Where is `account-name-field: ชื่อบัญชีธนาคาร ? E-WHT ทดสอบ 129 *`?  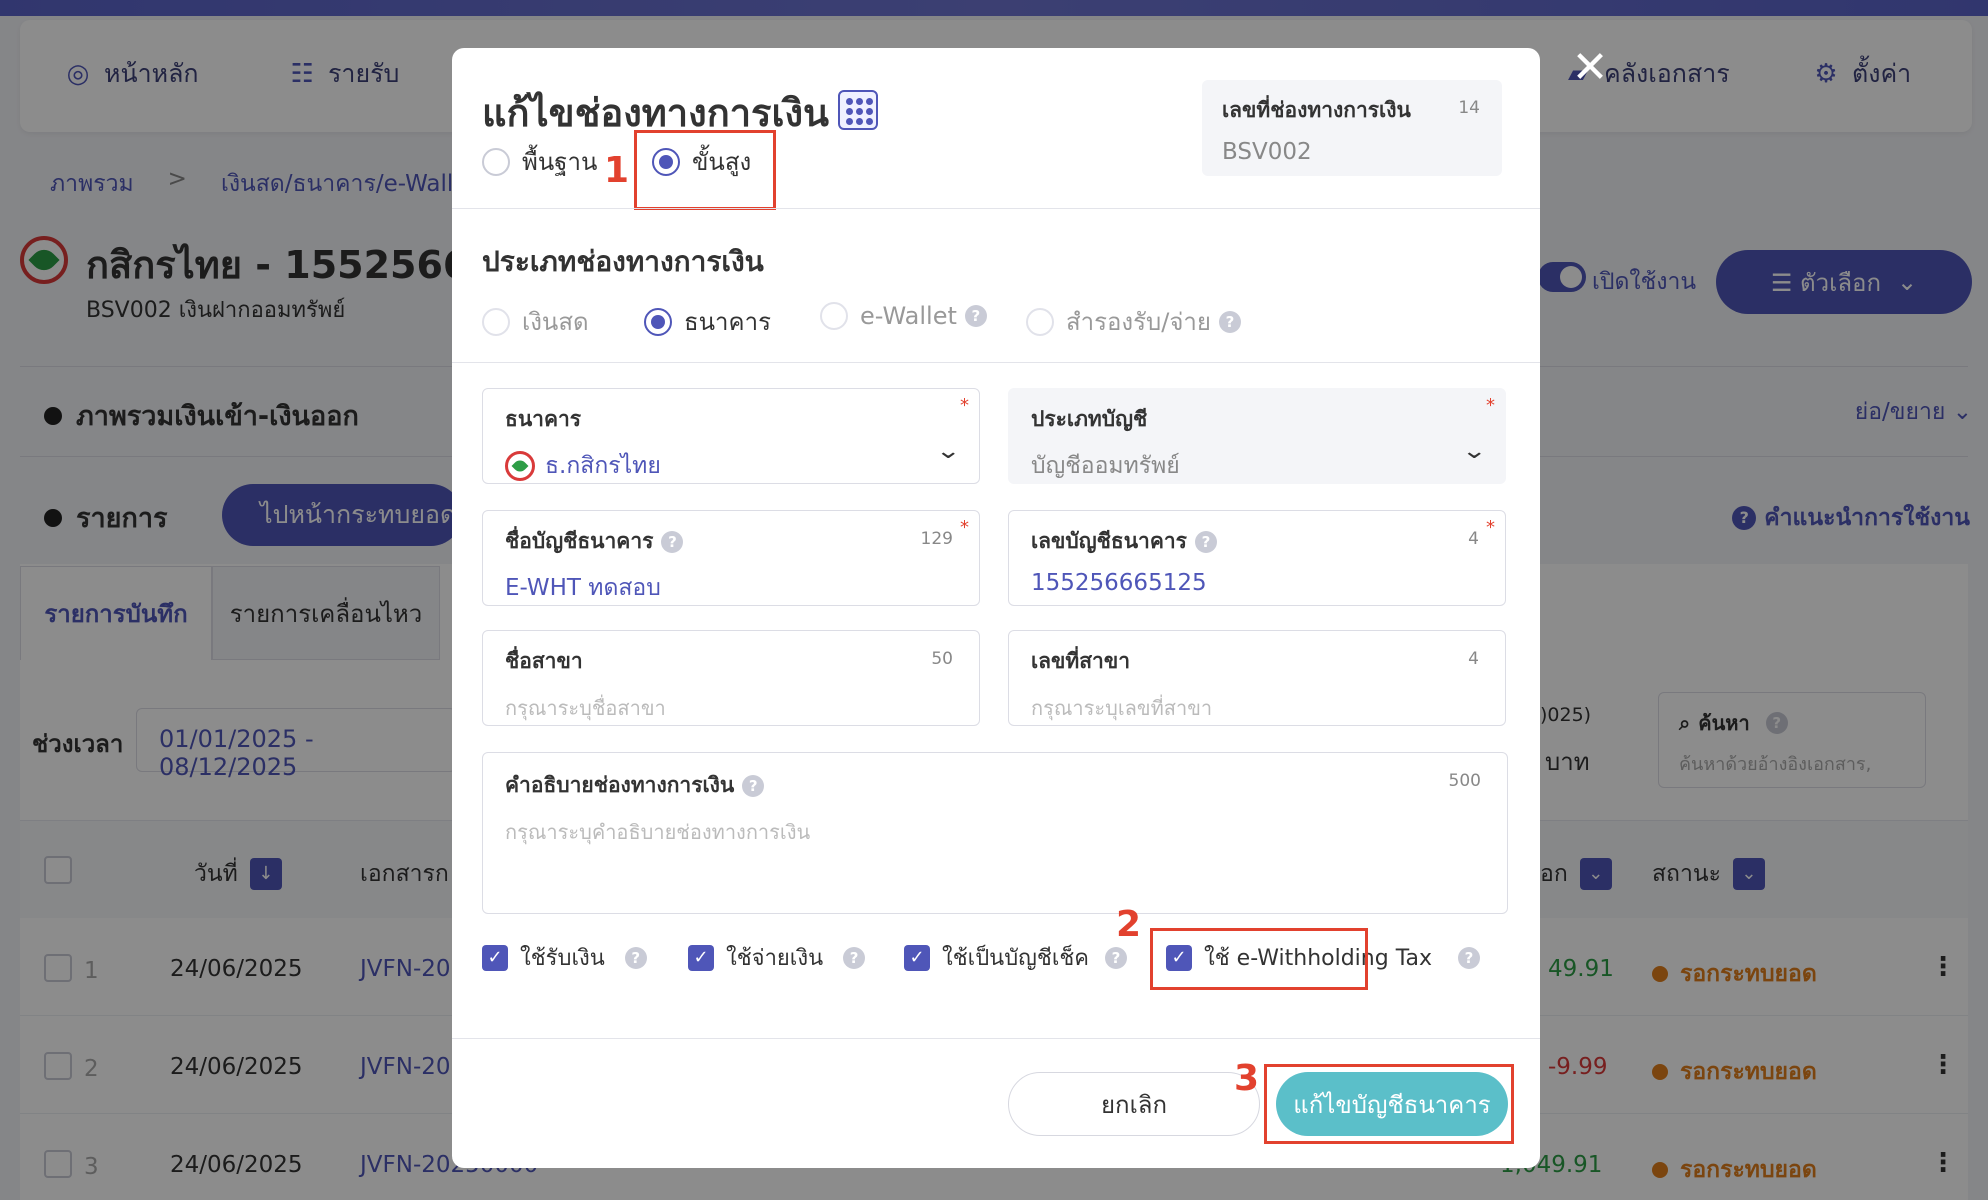
account-name-field: ชื่อบัญชีธนาคาร ? E-WHT ทดสอบ 129 * is located at coordinates (731, 558).